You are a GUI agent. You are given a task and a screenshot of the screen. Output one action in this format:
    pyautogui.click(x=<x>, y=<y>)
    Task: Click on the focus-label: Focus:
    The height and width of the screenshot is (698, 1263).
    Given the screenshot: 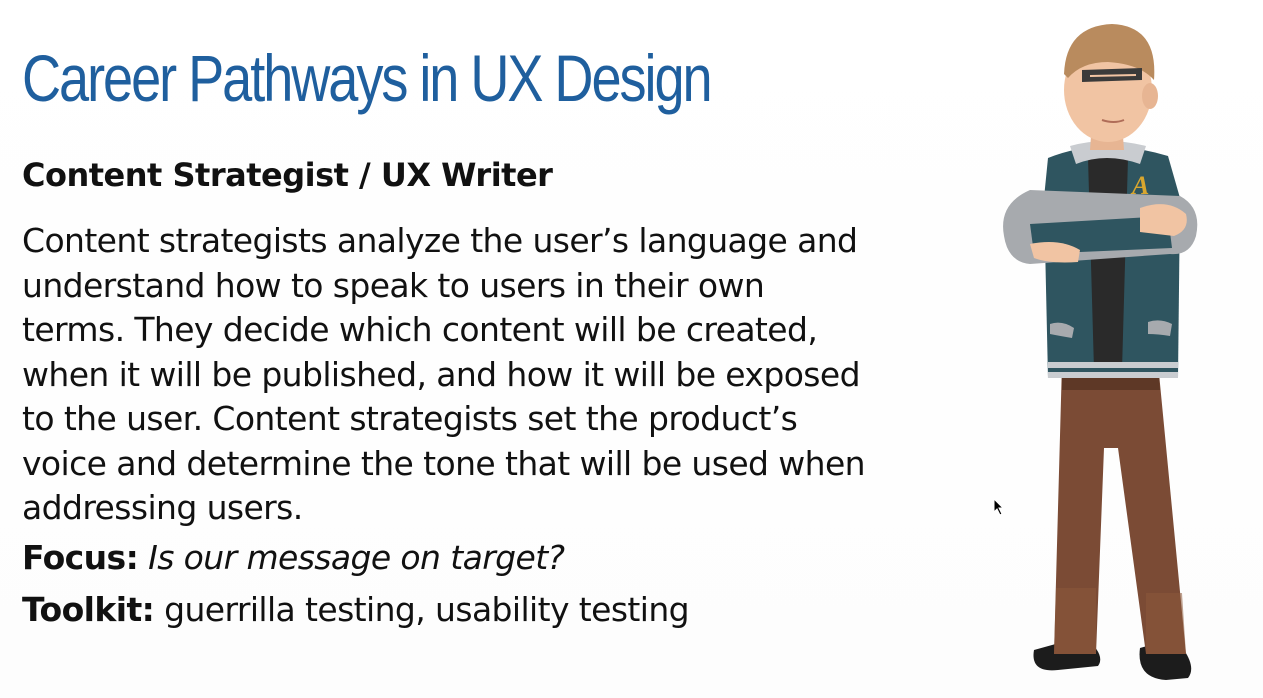 What is the action you would take?
    pyautogui.click(x=80, y=557)
    